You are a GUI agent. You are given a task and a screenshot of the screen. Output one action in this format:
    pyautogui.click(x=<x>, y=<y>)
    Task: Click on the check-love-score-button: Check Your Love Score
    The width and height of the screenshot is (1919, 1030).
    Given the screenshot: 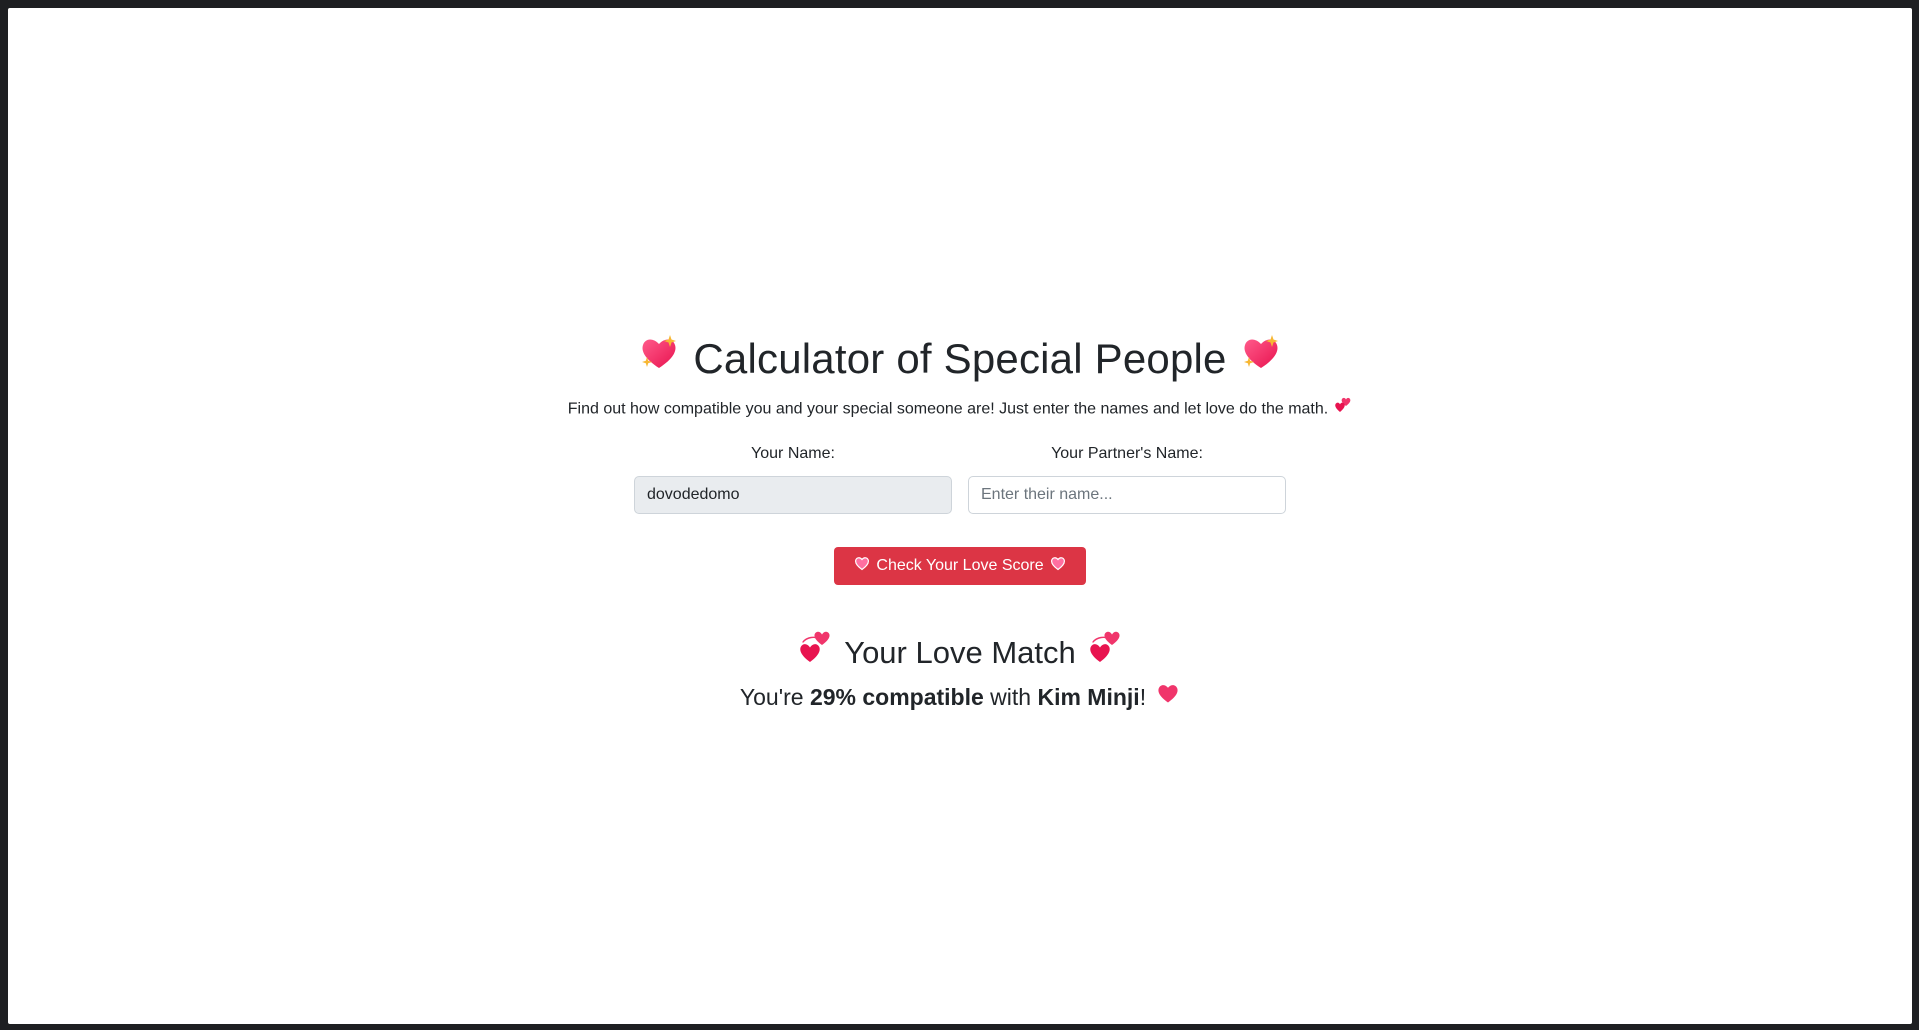 What is the action you would take?
    pyautogui.click(x=960, y=565)
    